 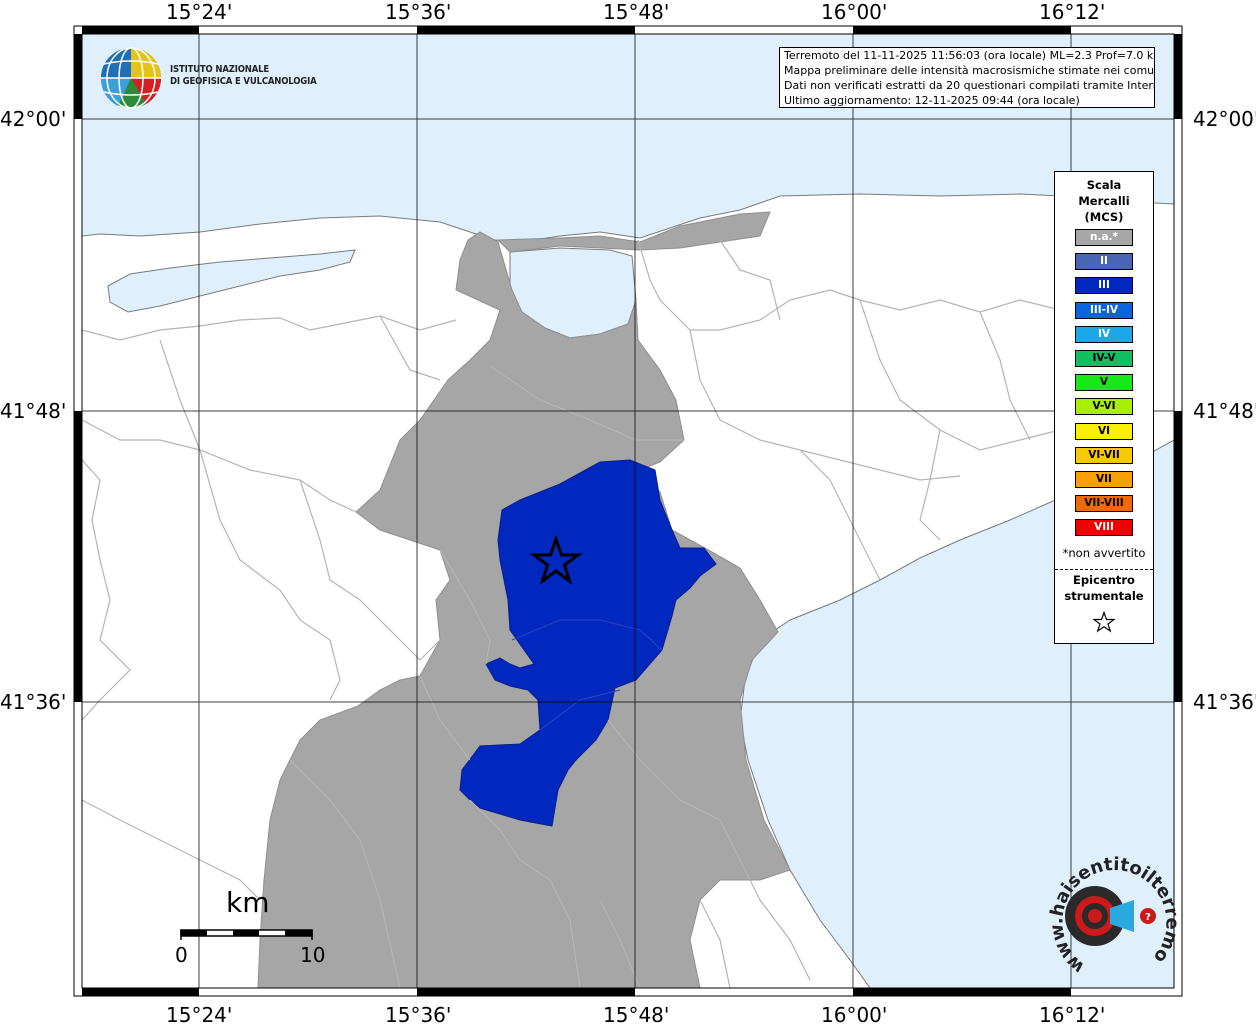 I want to click on lon-label-bottom-4: 16°00', so click(x=854, y=1015).